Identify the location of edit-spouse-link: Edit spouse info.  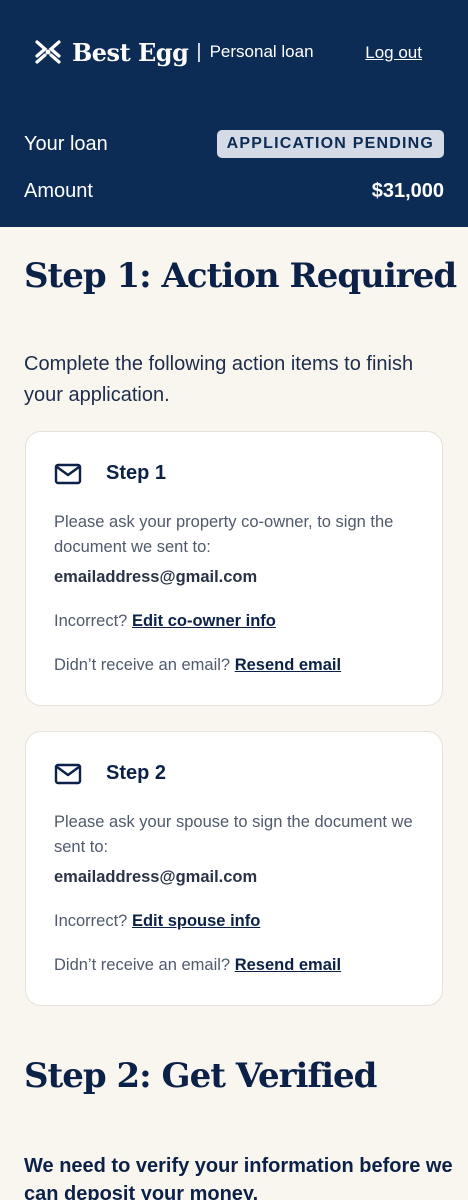
(196, 921).